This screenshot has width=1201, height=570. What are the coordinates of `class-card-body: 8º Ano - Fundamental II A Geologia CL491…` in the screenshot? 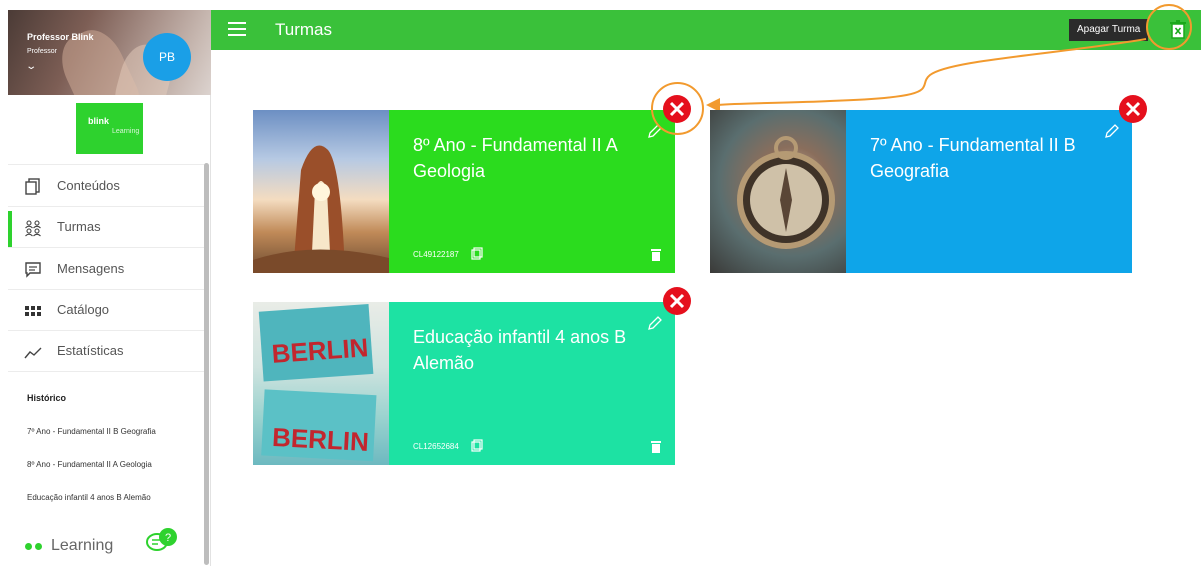 It's located at (532, 191).